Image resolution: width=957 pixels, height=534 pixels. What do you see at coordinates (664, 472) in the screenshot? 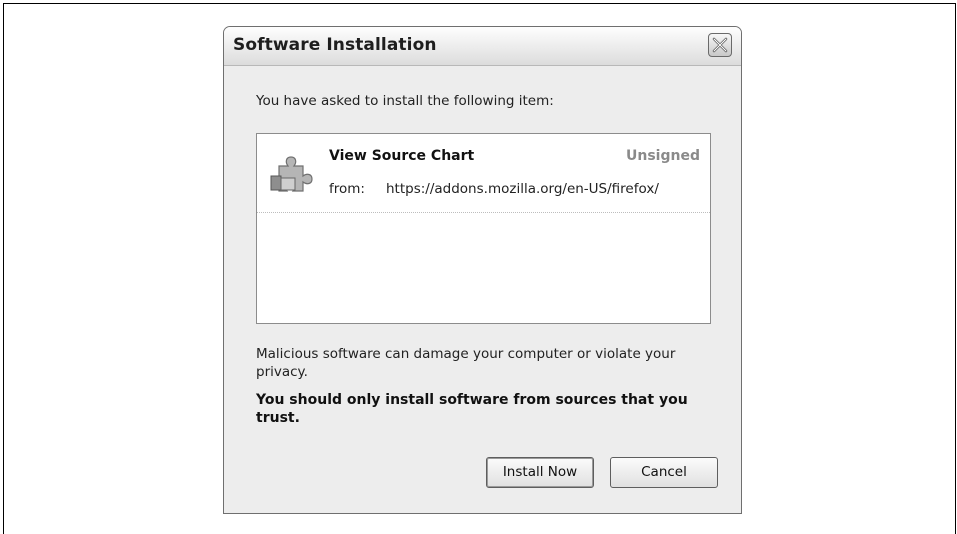
I see `cancel-button: Cancel` at bounding box center [664, 472].